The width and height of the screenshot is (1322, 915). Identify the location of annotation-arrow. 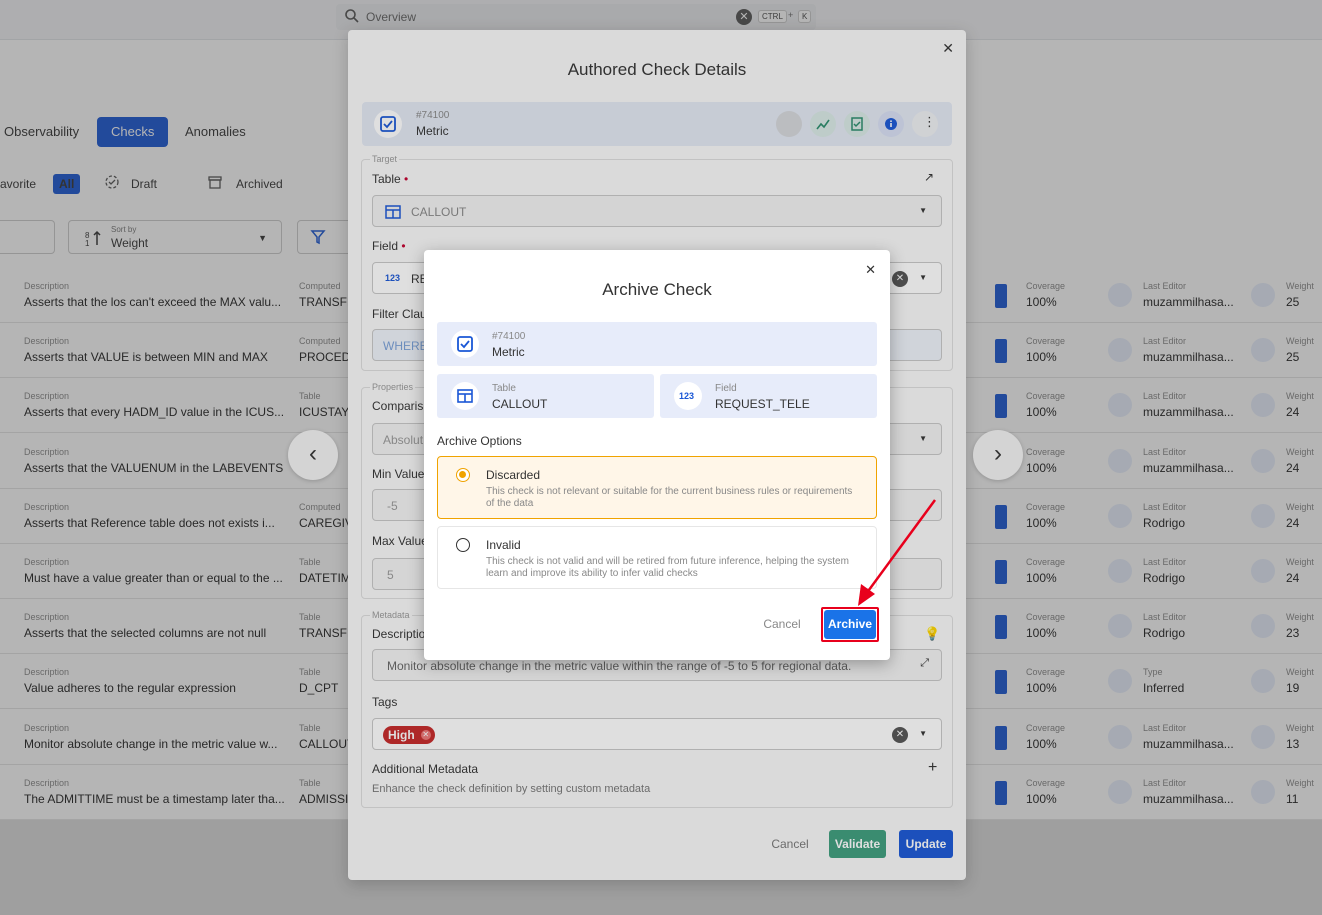
(897, 552).